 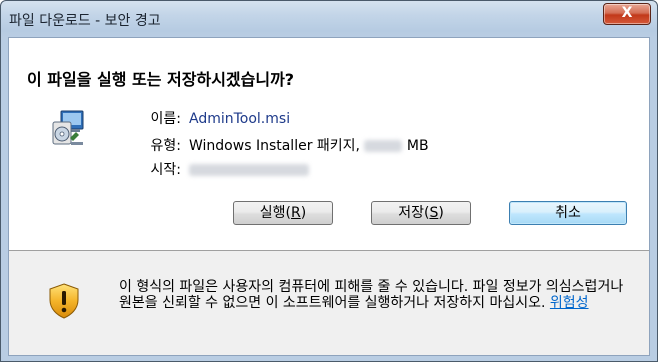 I want to click on file-type-value: Windows Installer 패키지, MB, so click(x=309, y=145).